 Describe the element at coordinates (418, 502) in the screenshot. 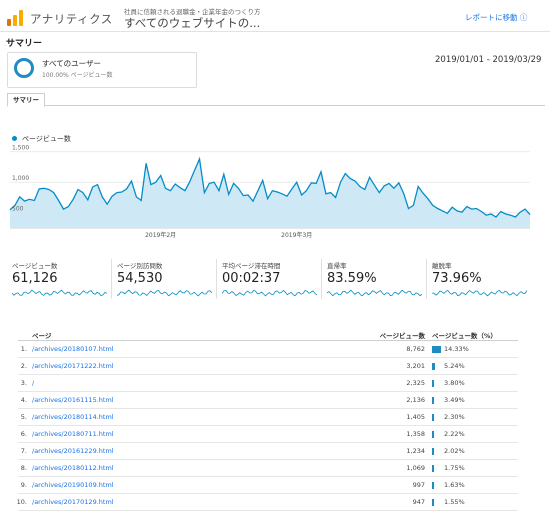

I see `pageviews-value: 947` at that location.